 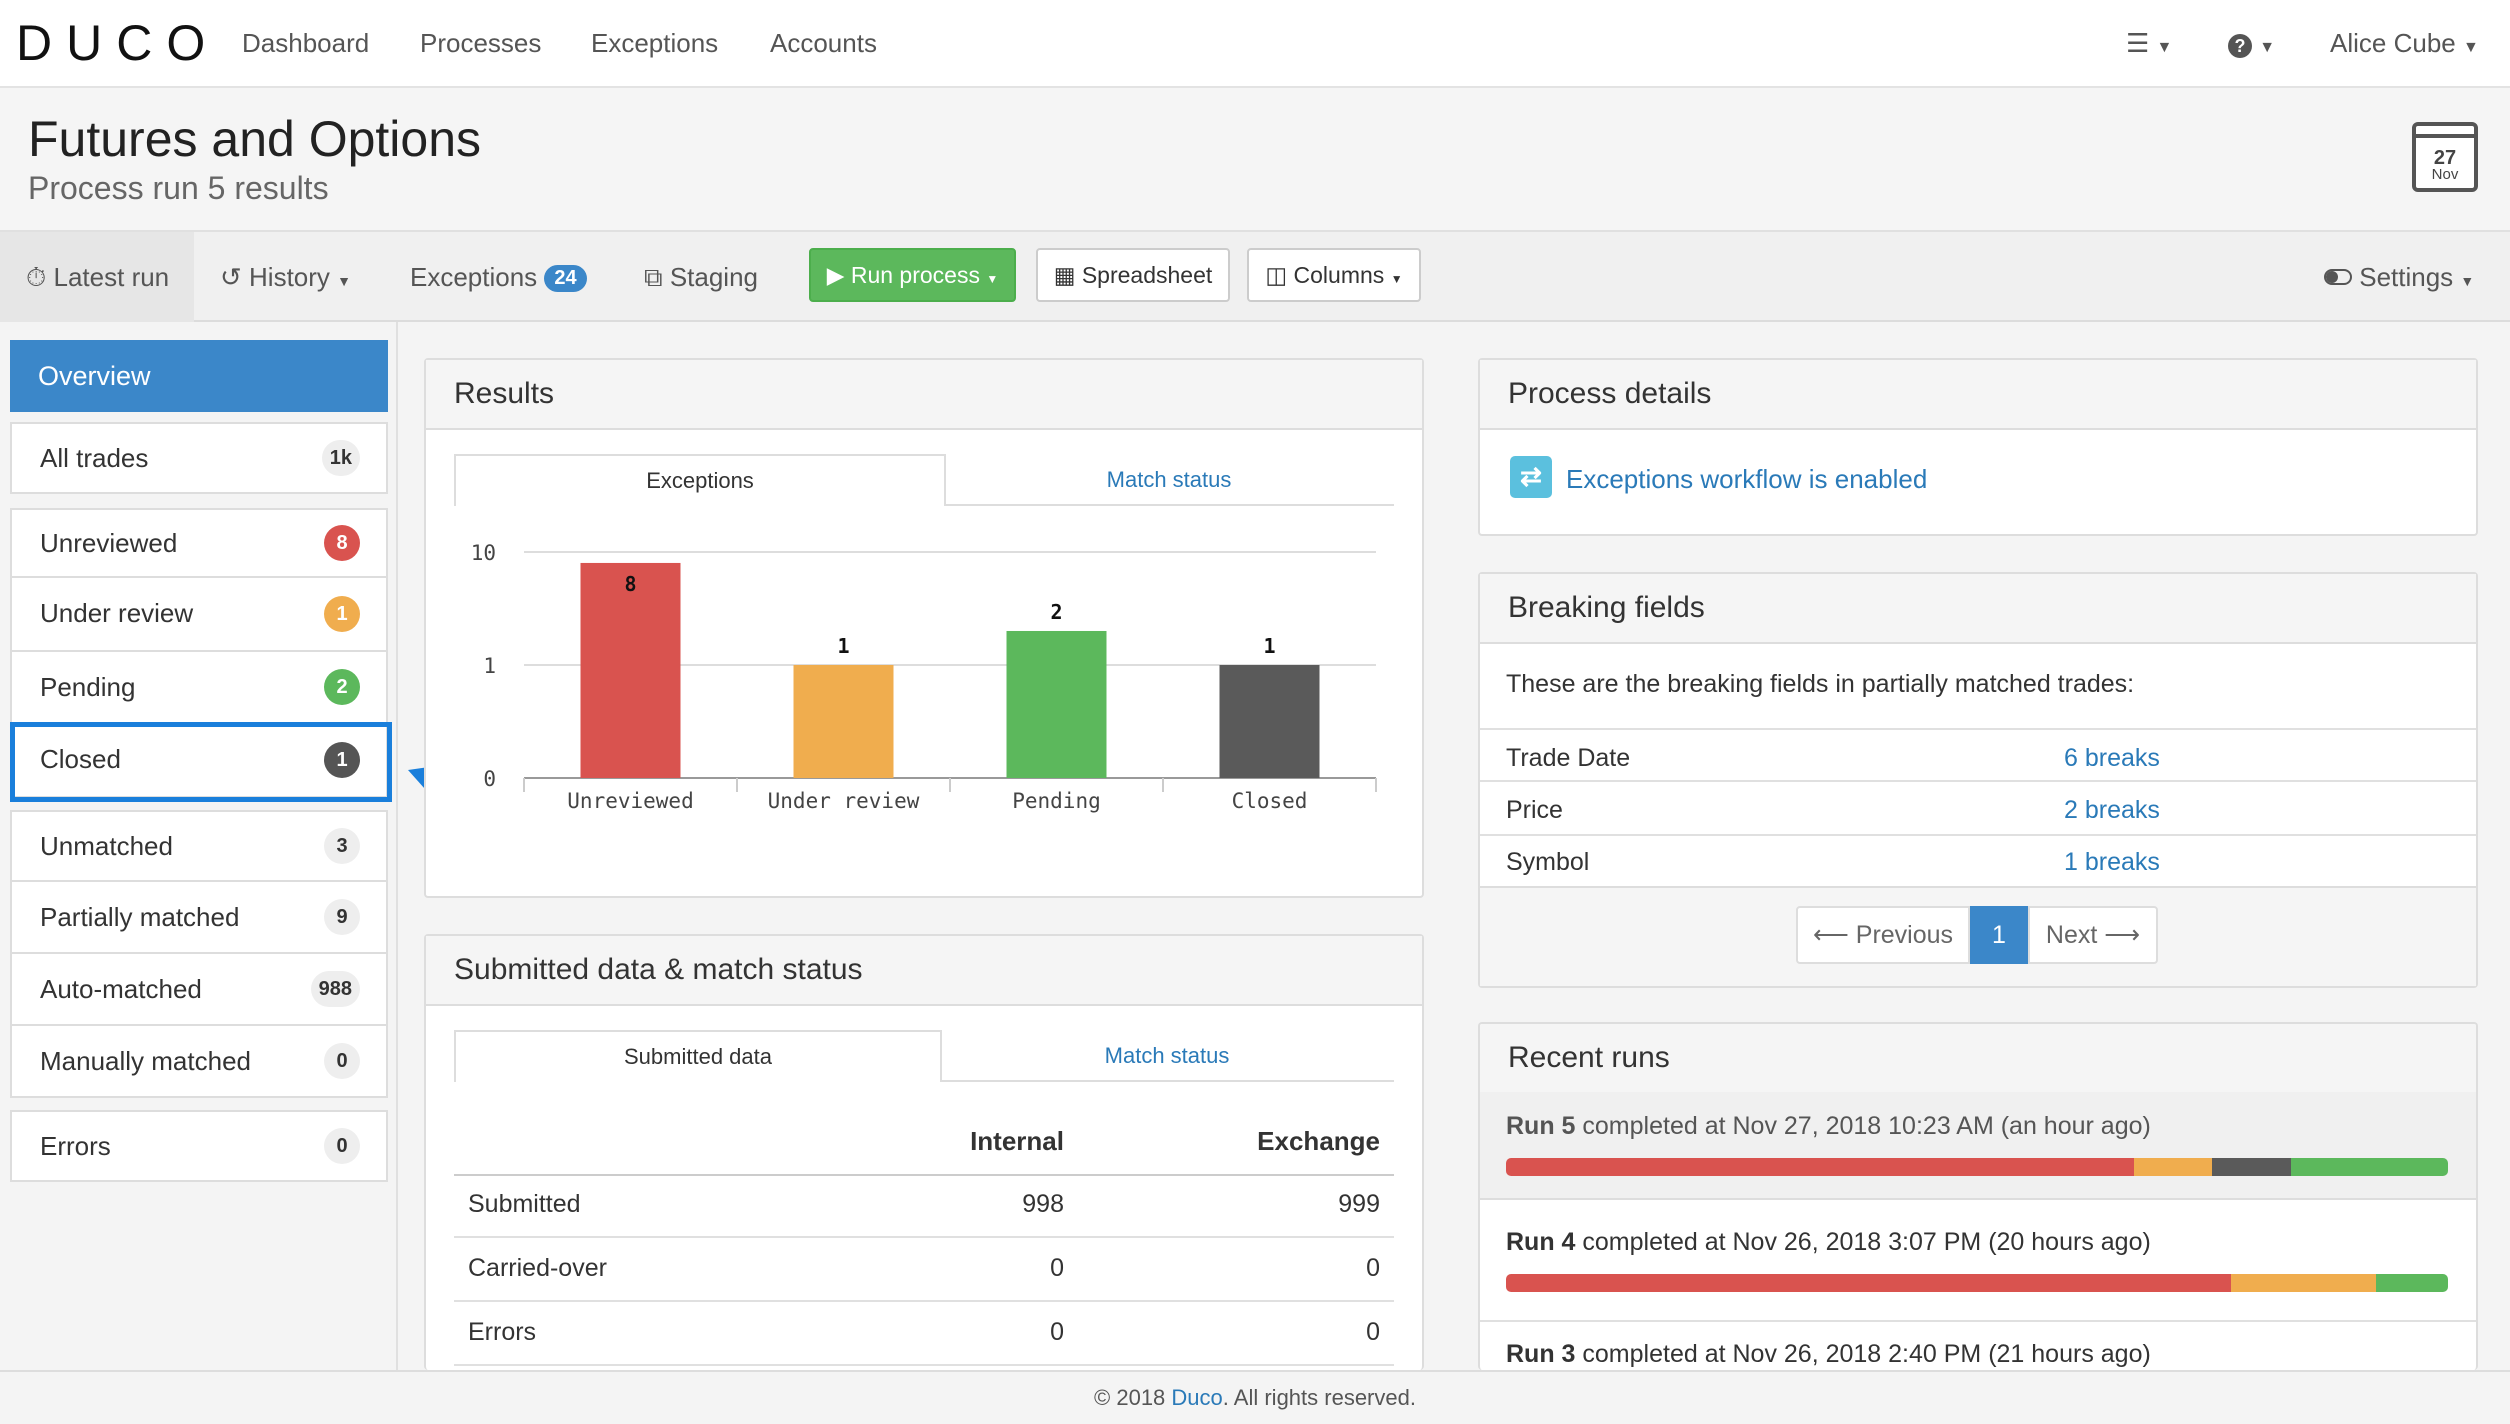 I want to click on nav-dashboard: Dashboard, so click(x=305, y=43).